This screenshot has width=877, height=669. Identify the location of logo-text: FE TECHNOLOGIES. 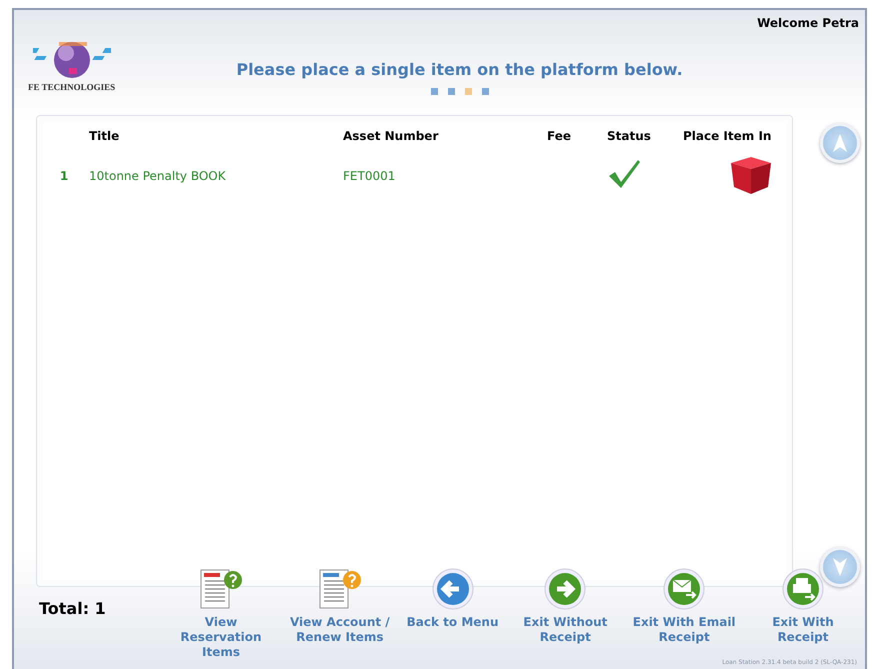
(72, 87).